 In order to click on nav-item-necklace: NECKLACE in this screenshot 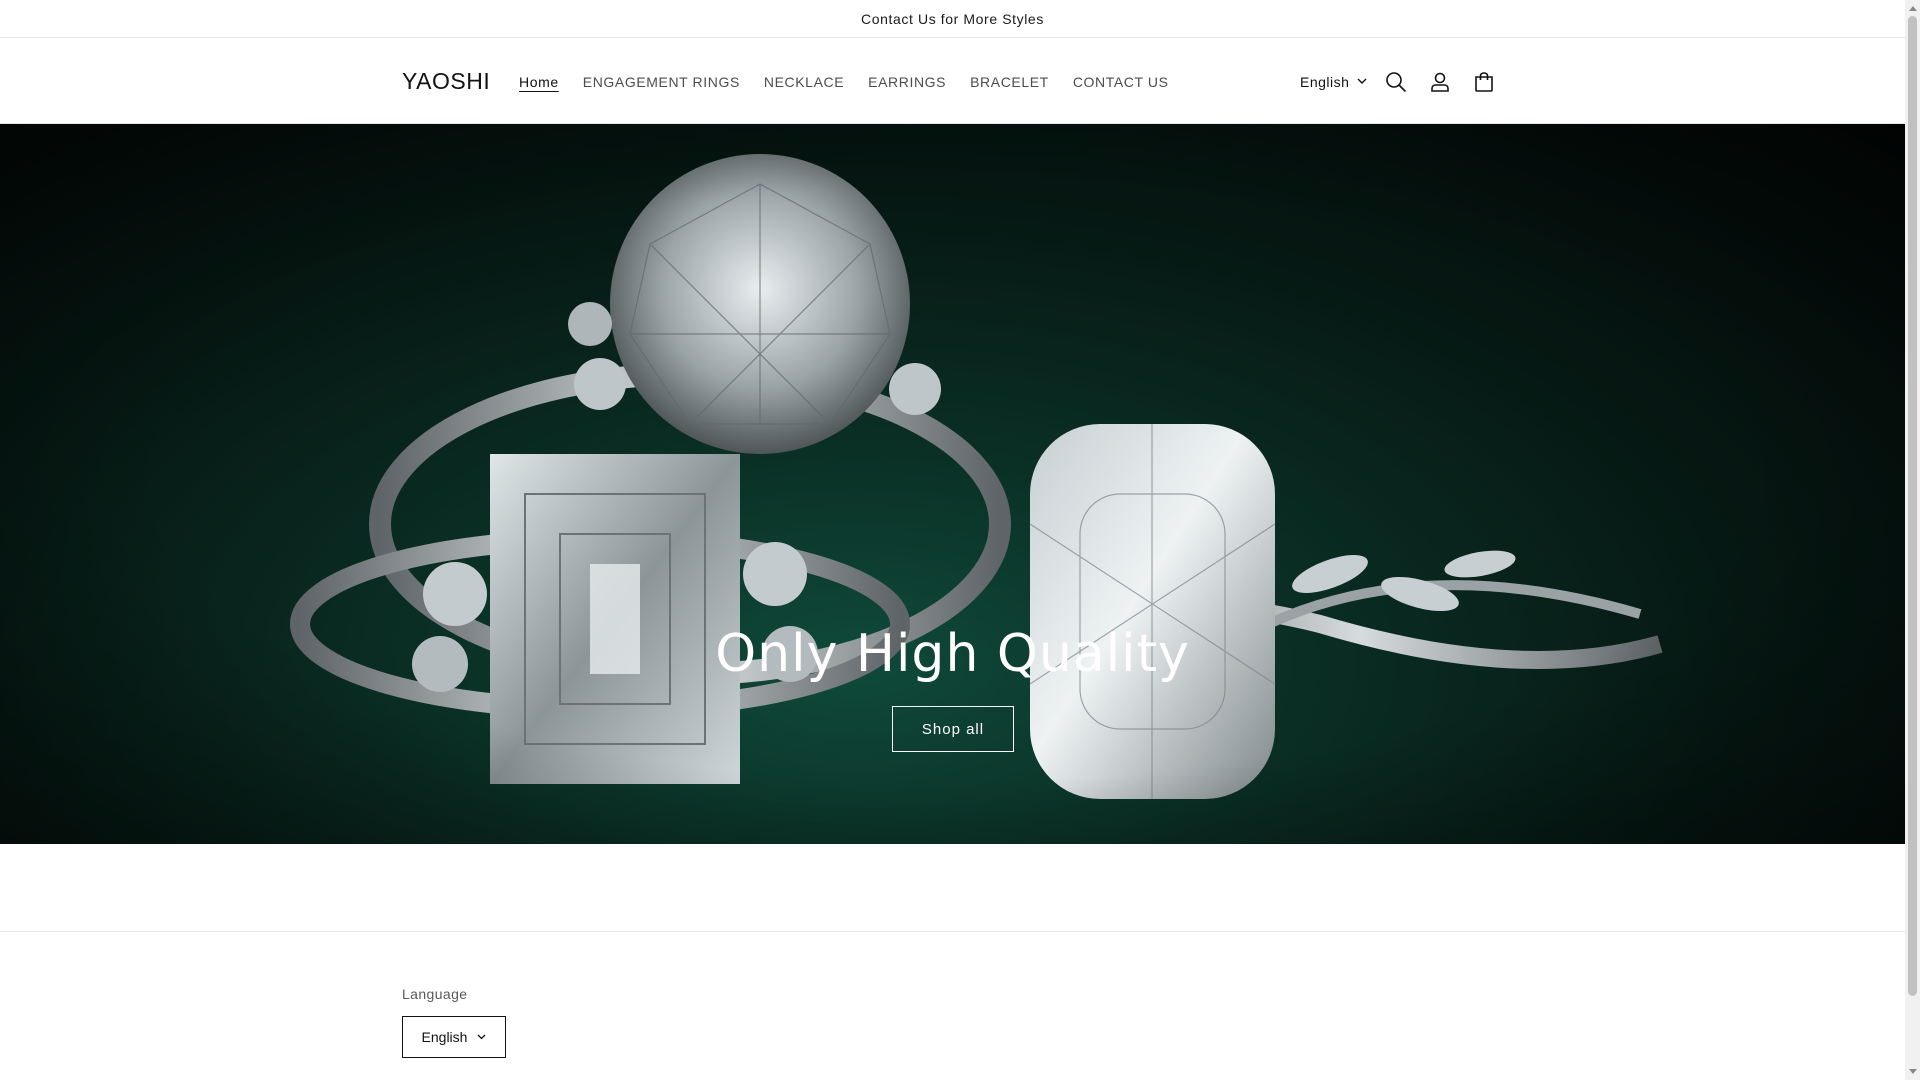, I will do `click(804, 82)`.